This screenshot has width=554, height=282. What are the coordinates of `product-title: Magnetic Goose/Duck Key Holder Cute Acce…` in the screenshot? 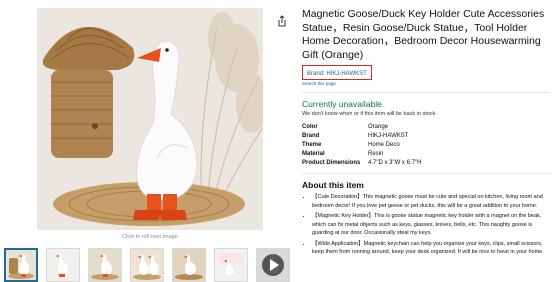 It's located at (423, 34).